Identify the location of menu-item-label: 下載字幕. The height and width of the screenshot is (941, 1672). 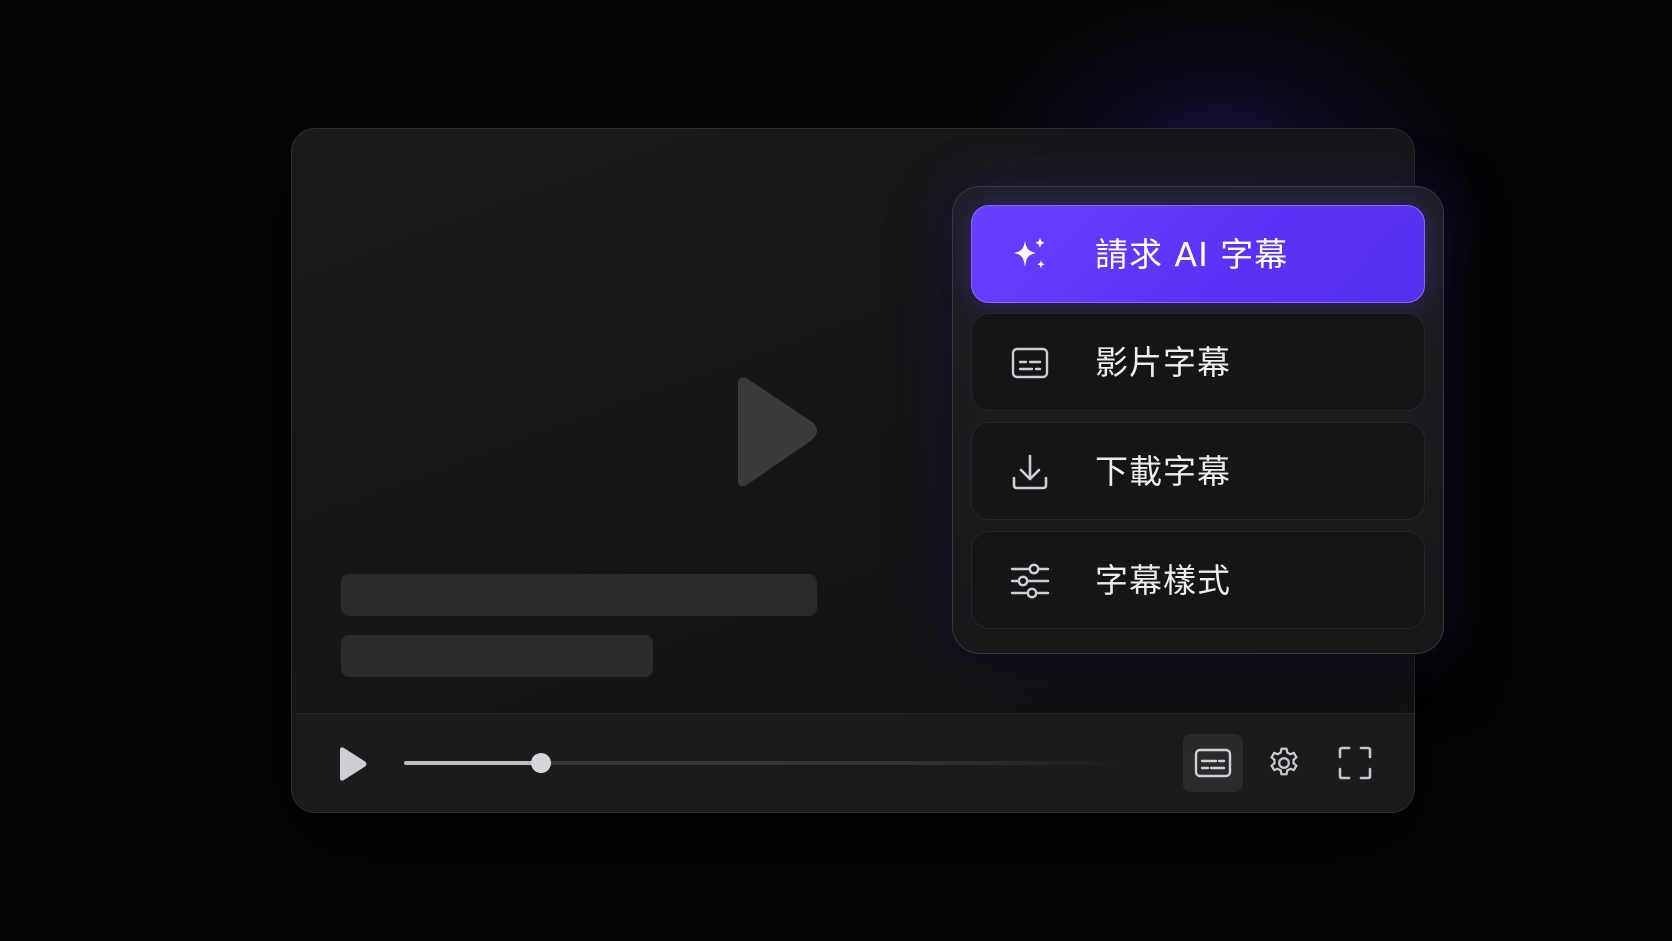
(1163, 471).